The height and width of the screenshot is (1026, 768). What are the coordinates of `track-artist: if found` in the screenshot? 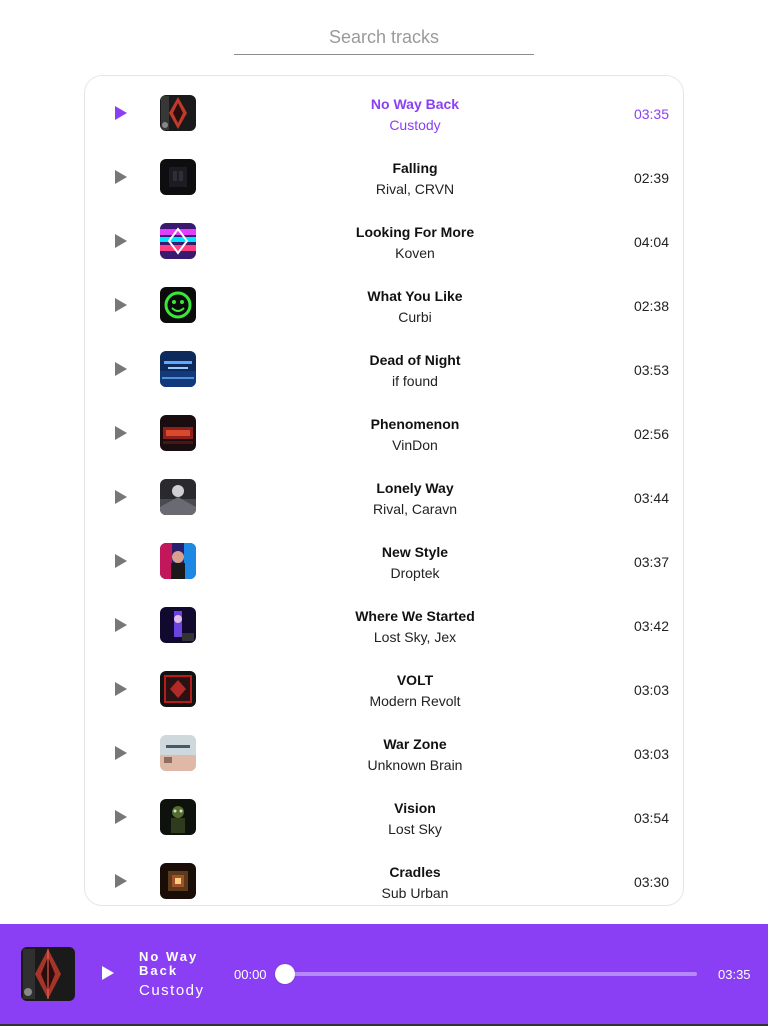 It's located at (415, 381).